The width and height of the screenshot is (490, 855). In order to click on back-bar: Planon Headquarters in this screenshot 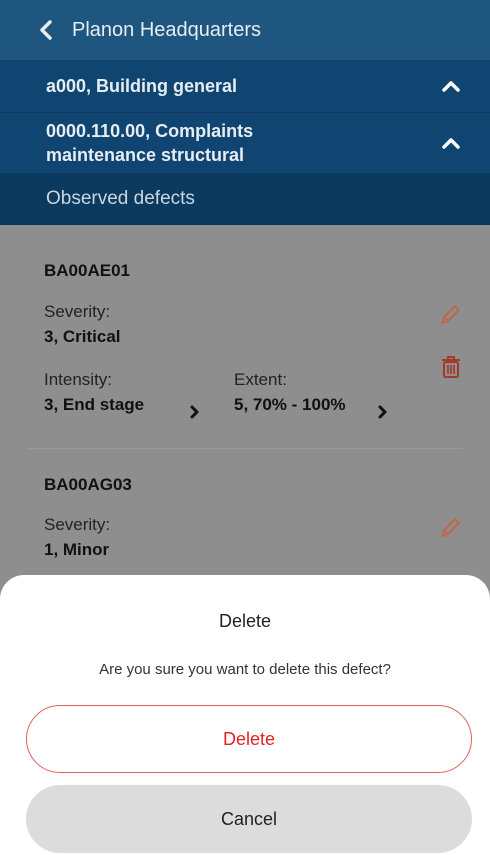, I will do `click(245, 30)`.